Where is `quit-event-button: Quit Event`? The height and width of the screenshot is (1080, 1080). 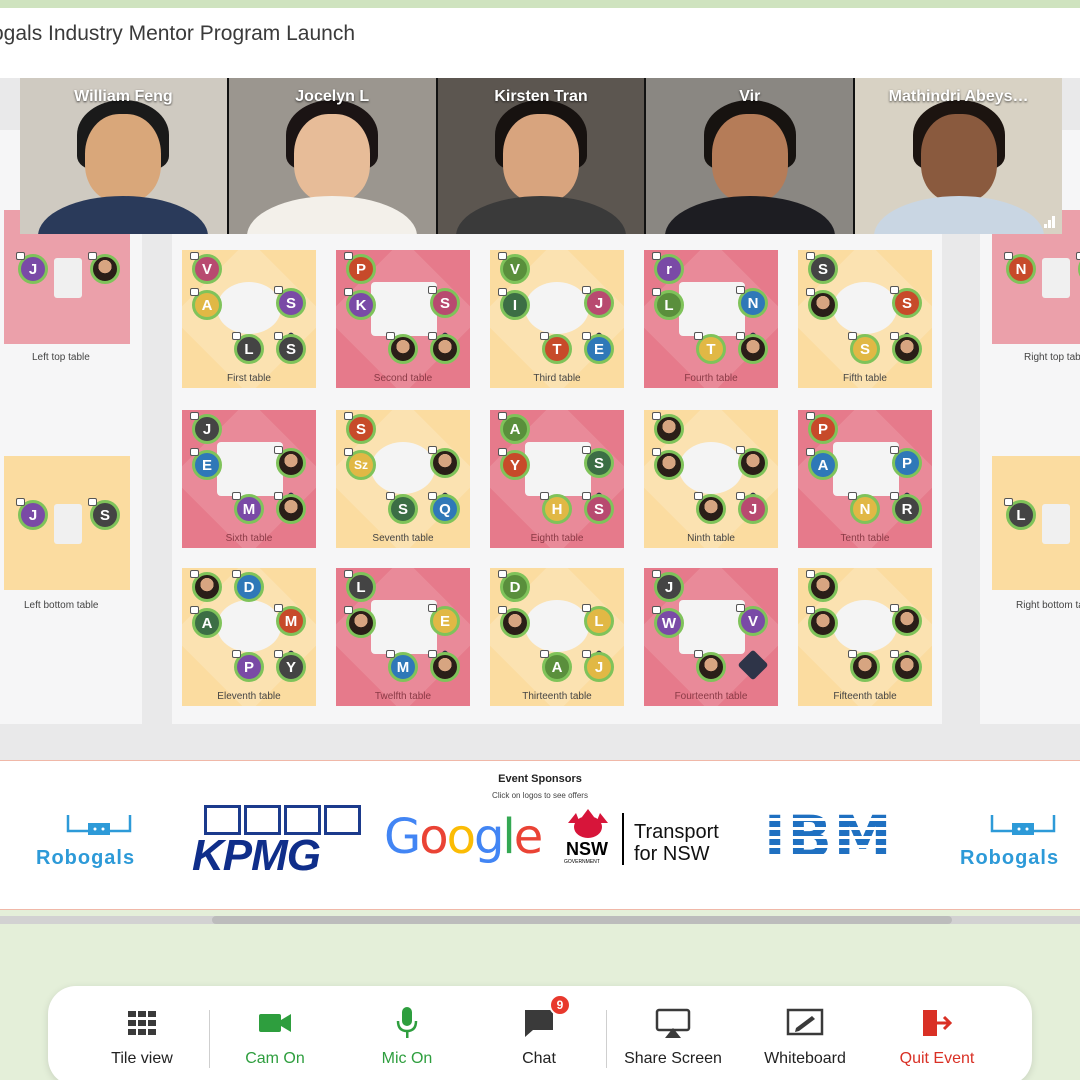
quit-event-button: Quit Event is located at coordinates (937, 1038).